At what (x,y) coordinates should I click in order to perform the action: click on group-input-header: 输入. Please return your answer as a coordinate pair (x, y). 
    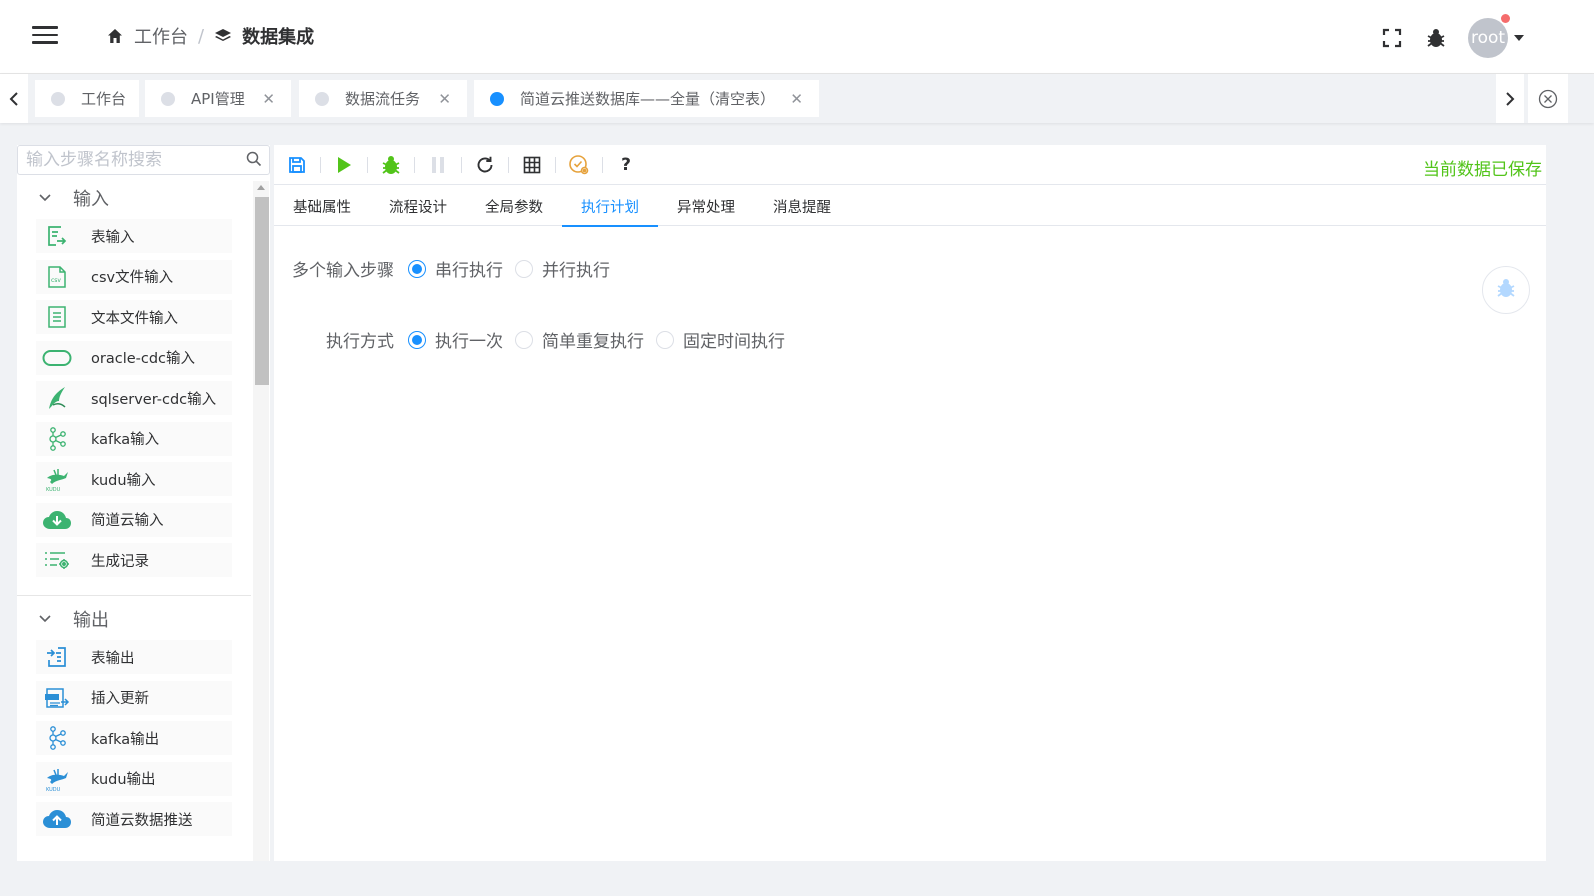
    Looking at the image, I should click on (134, 198).